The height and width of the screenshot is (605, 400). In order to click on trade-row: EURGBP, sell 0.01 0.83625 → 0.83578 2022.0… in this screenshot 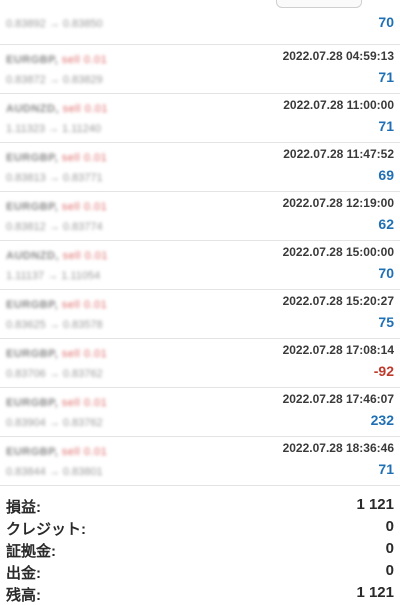, I will do `click(200, 314)`.